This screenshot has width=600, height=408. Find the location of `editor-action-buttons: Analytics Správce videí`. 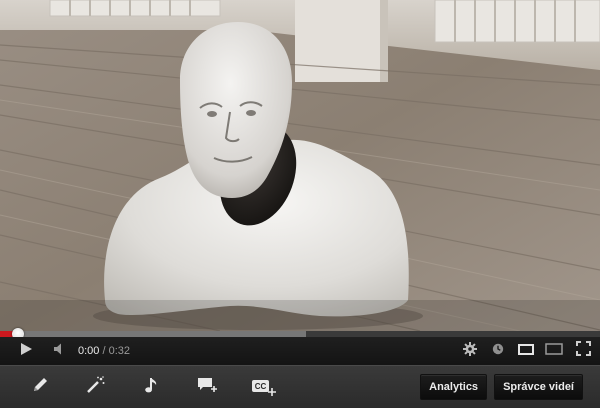

editor-action-buttons: Analytics Správce videí is located at coordinates (506, 387).